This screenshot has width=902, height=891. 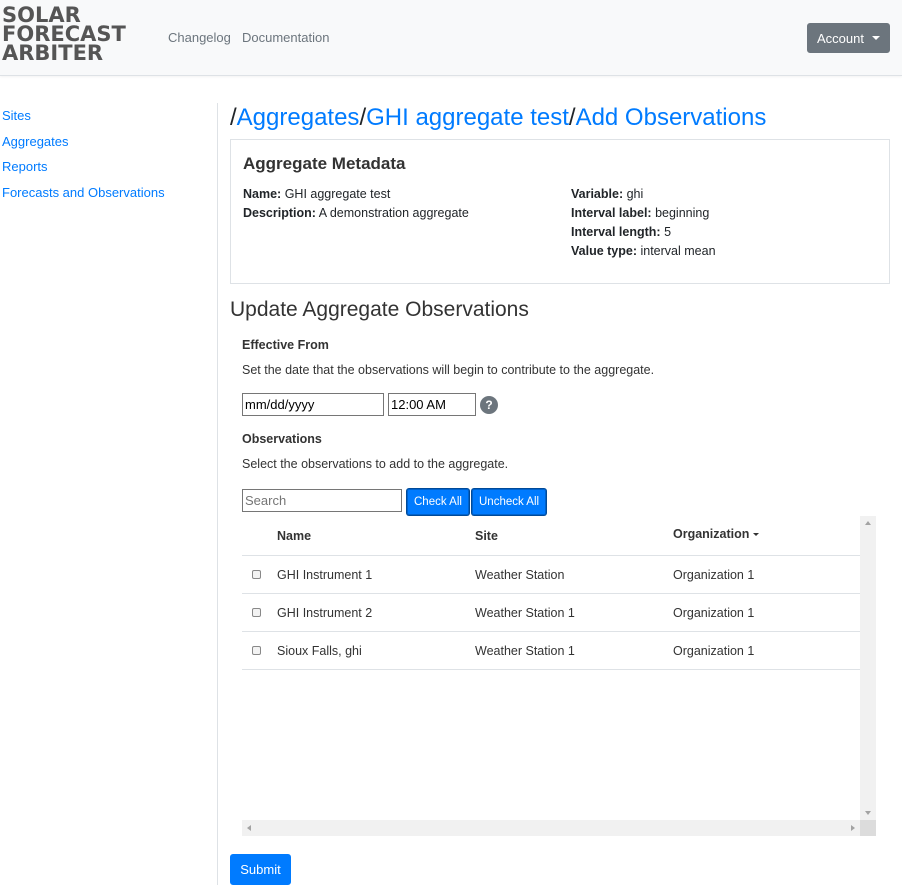 I want to click on metadata-variable: Variable: ghi, so click(x=643, y=194).